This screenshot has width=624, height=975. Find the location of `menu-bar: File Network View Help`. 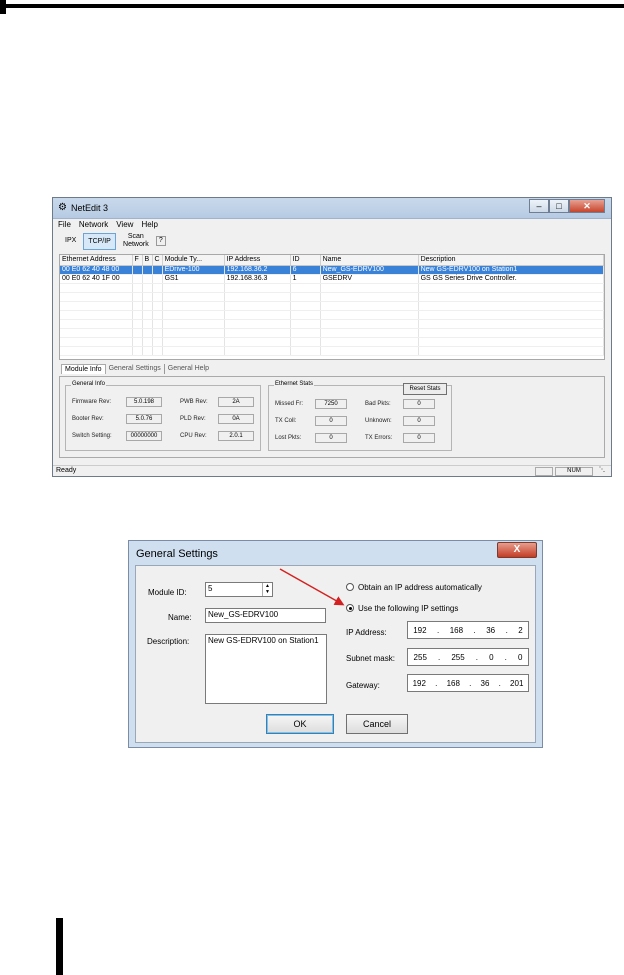

menu-bar: File Network View Help is located at coordinates (332, 225).